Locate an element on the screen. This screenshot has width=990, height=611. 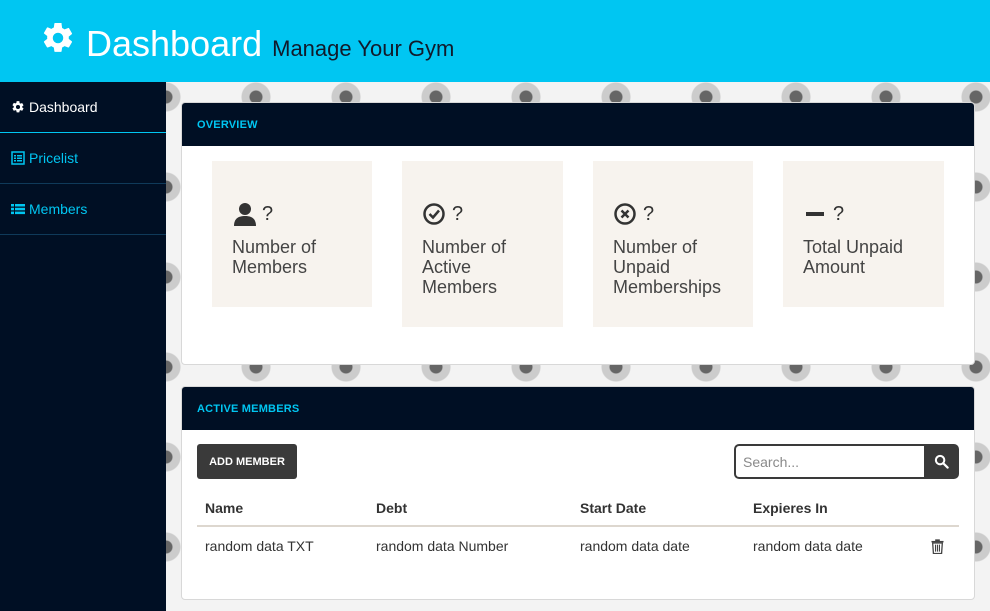
search-icon is located at coordinates (941, 461).